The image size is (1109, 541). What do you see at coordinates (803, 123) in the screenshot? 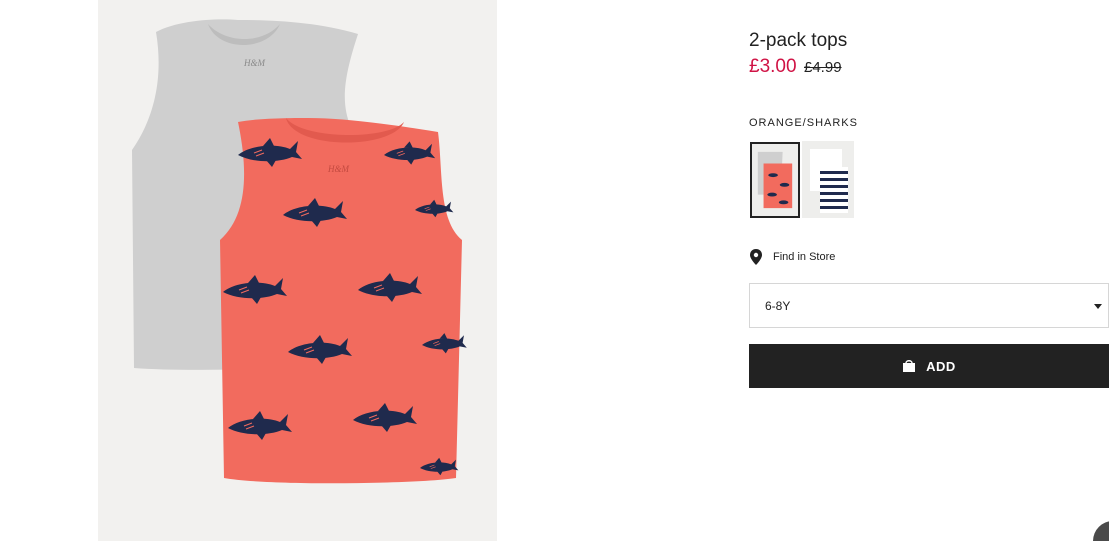
I see `color-label: ORANGE/SHARKS` at bounding box center [803, 123].